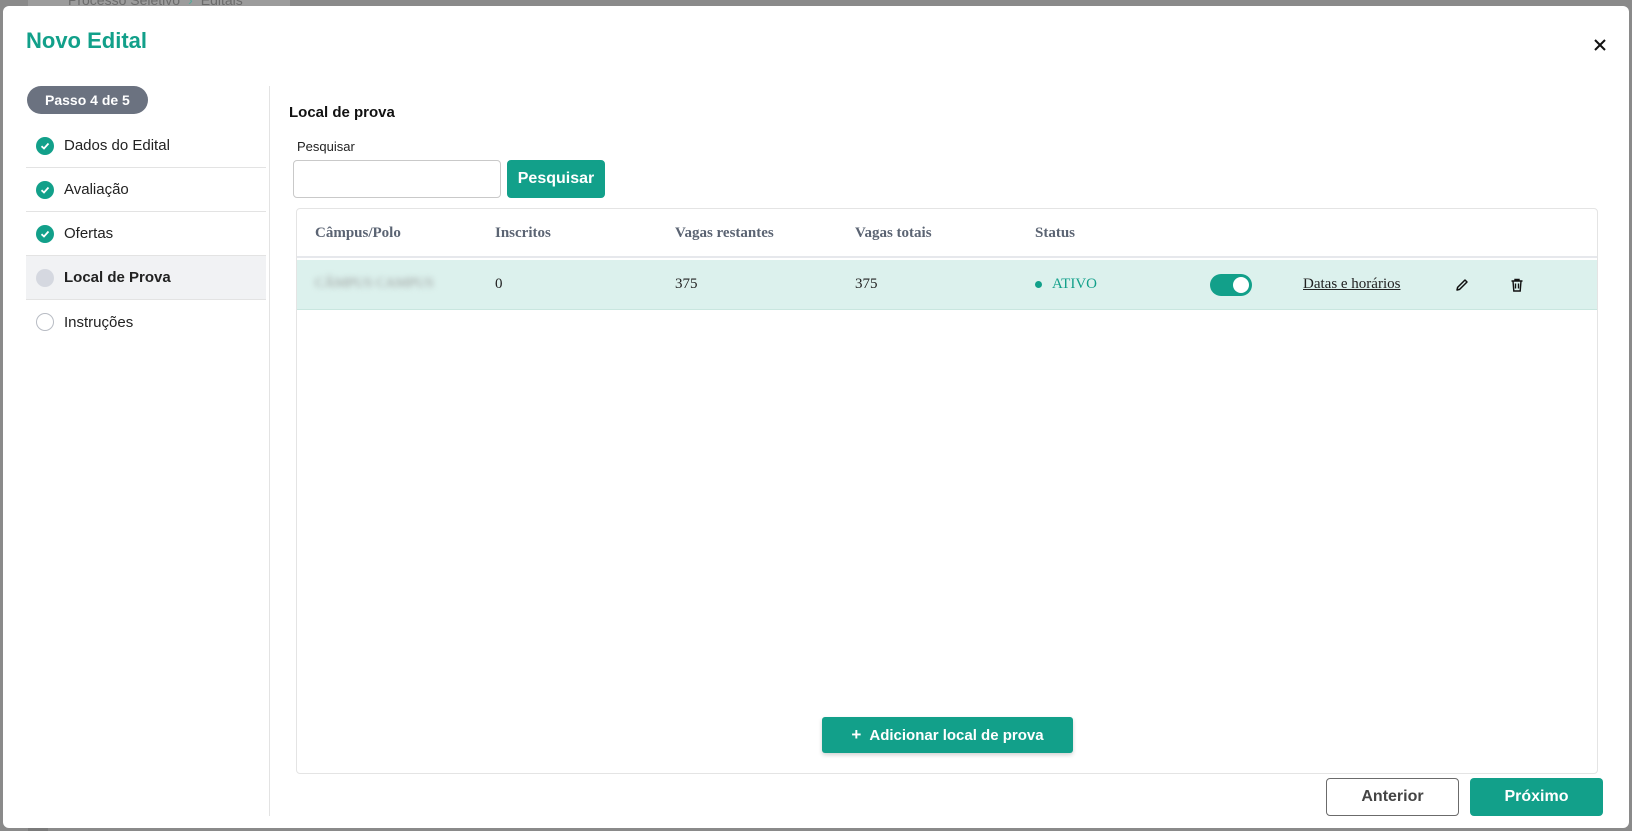 The height and width of the screenshot is (831, 1632). Describe the element at coordinates (96, 189) in the screenshot. I see `step-label: Avaliação` at that location.